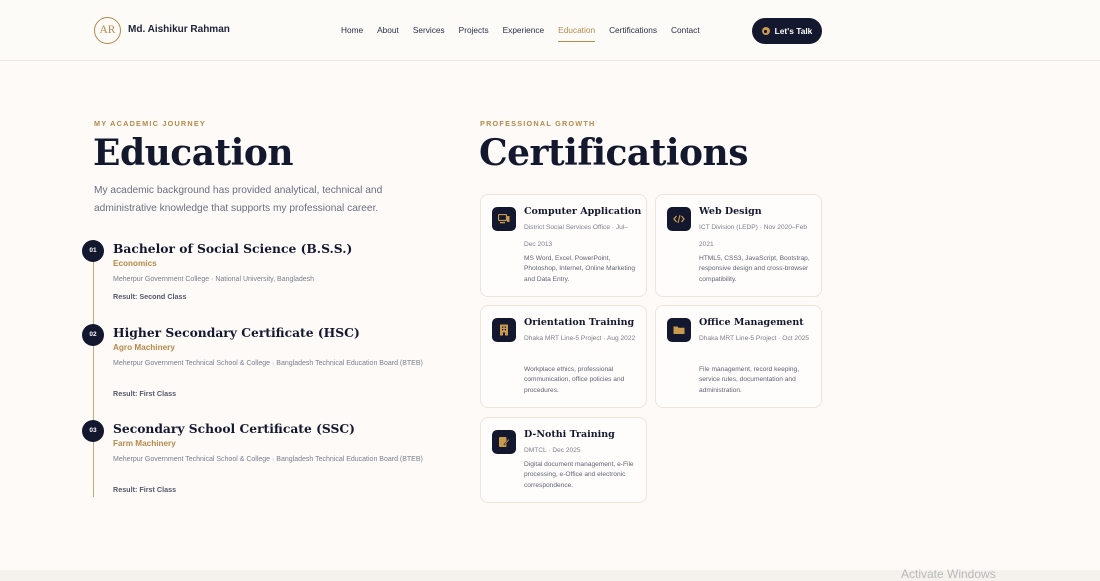 The height and width of the screenshot is (581, 1100). I want to click on degree-result: Result: Second Class, so click(150, 296).